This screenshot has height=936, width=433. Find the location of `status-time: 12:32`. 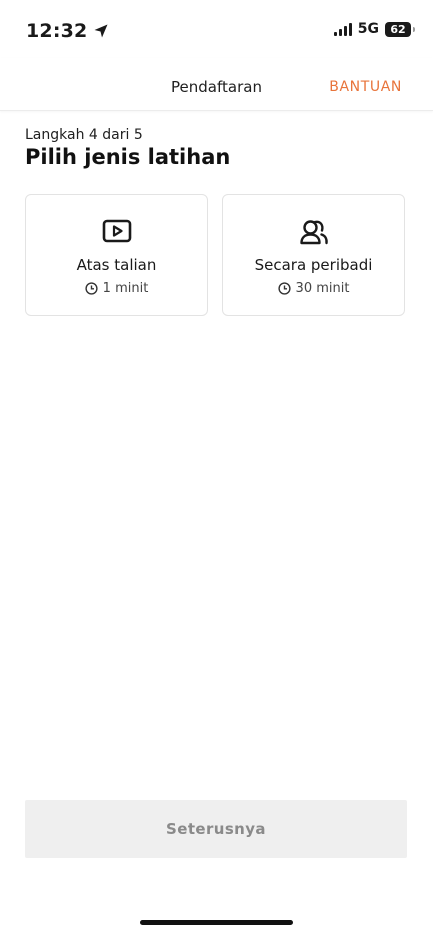

status-time: 12:32 is located at coordinates (67, 31).